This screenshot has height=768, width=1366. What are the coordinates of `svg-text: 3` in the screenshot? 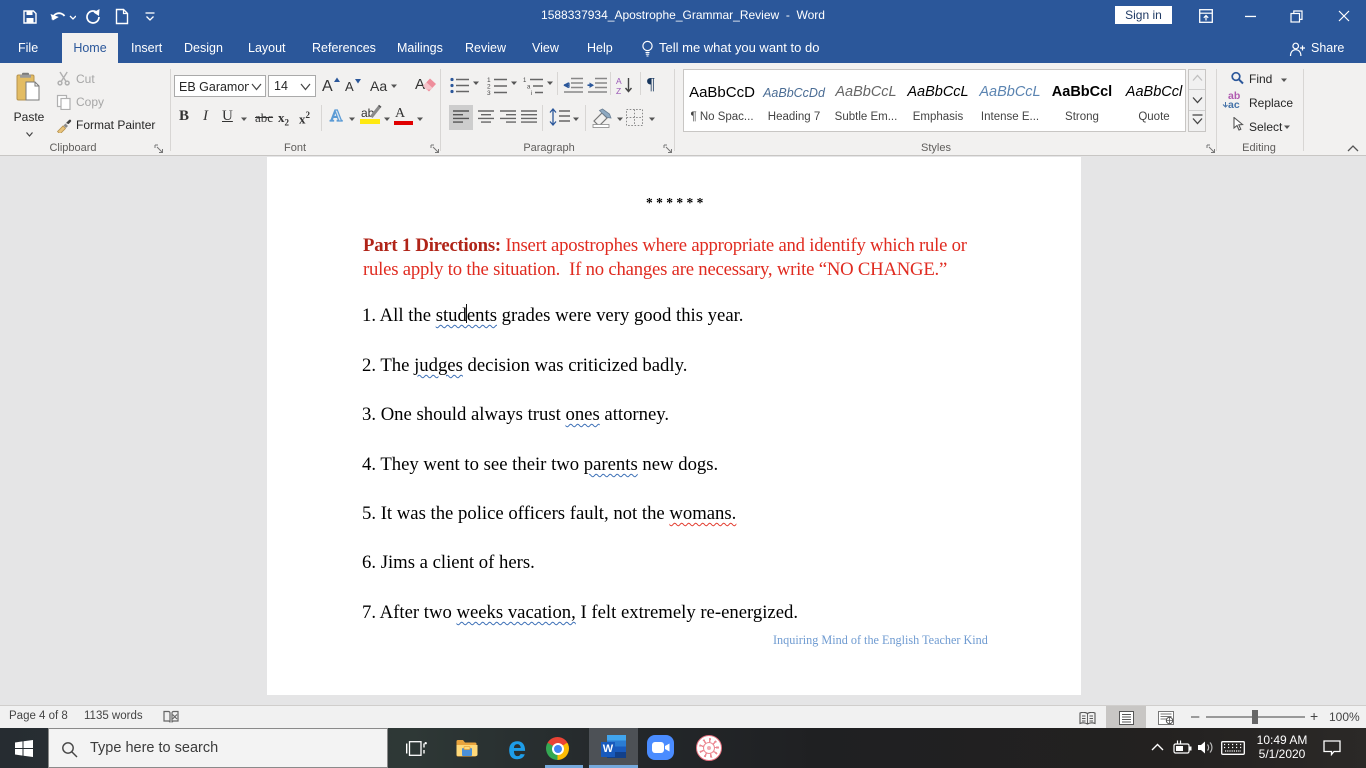 It's located at (489, 92).